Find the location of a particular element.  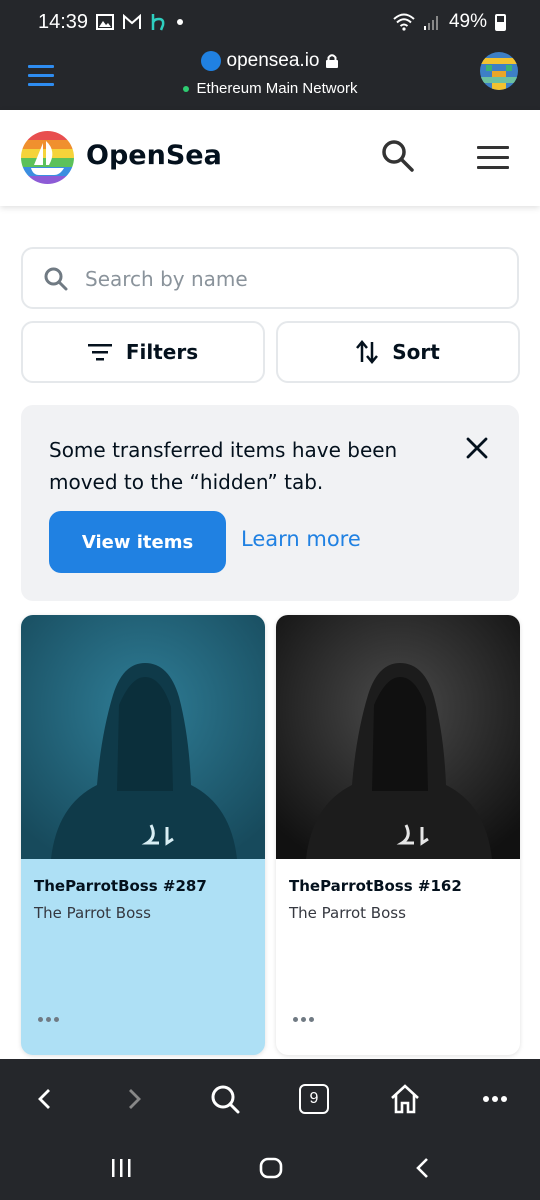

home-nav-icon is located at coordinates (271, 1170).